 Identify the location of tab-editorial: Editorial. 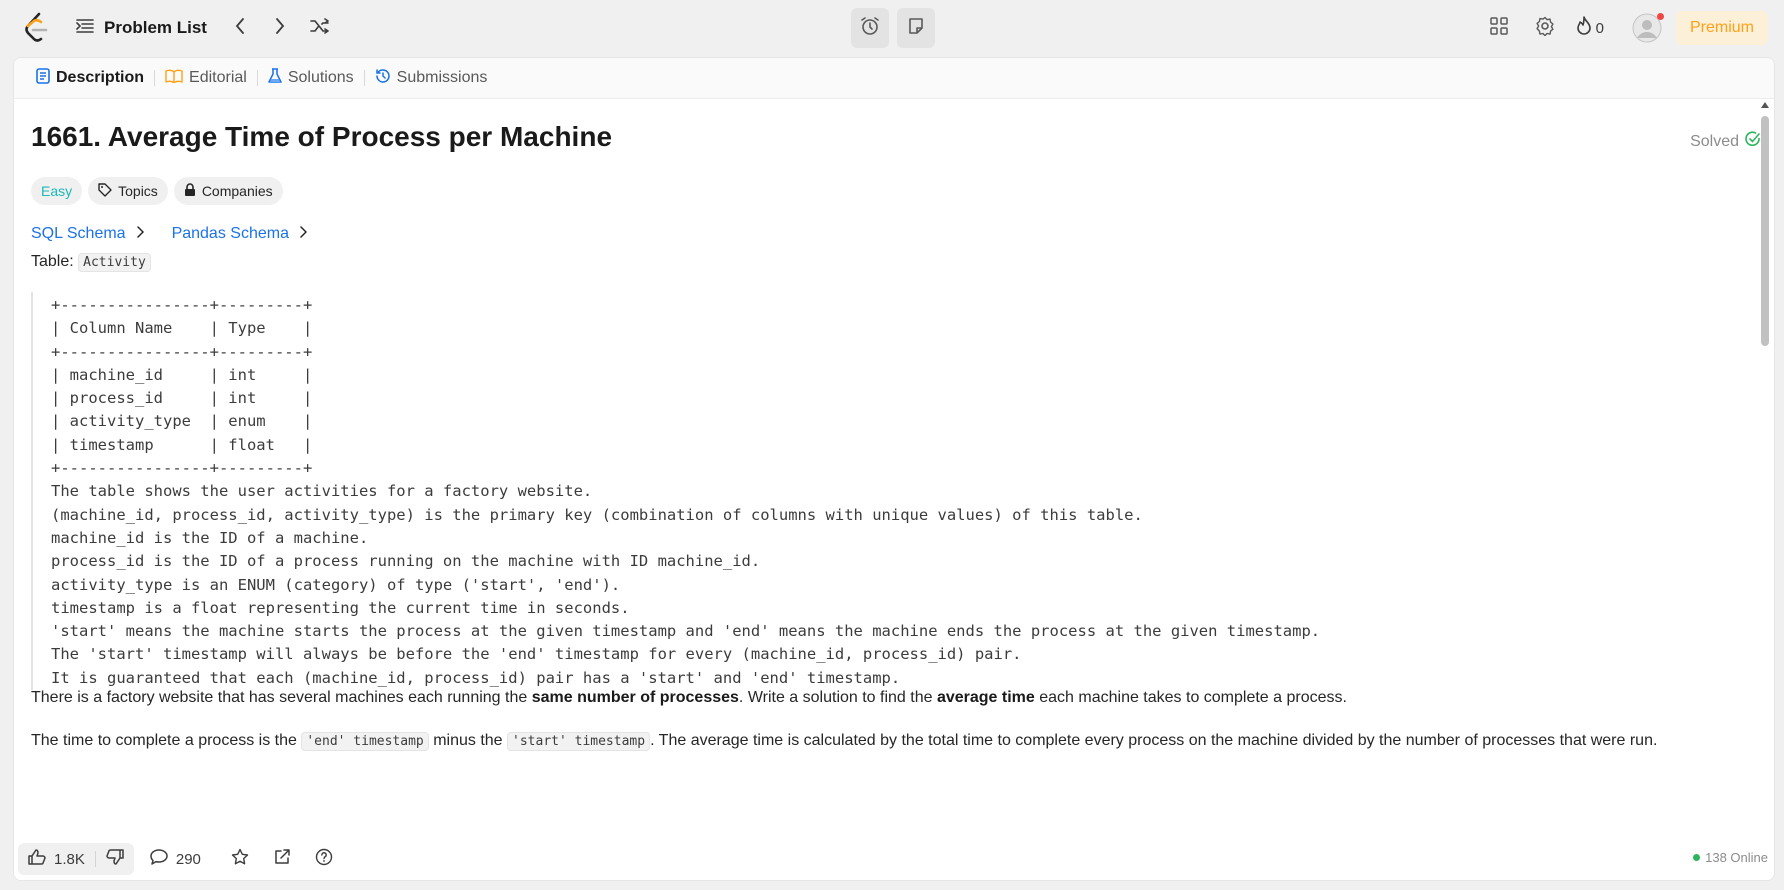
(206, 78).